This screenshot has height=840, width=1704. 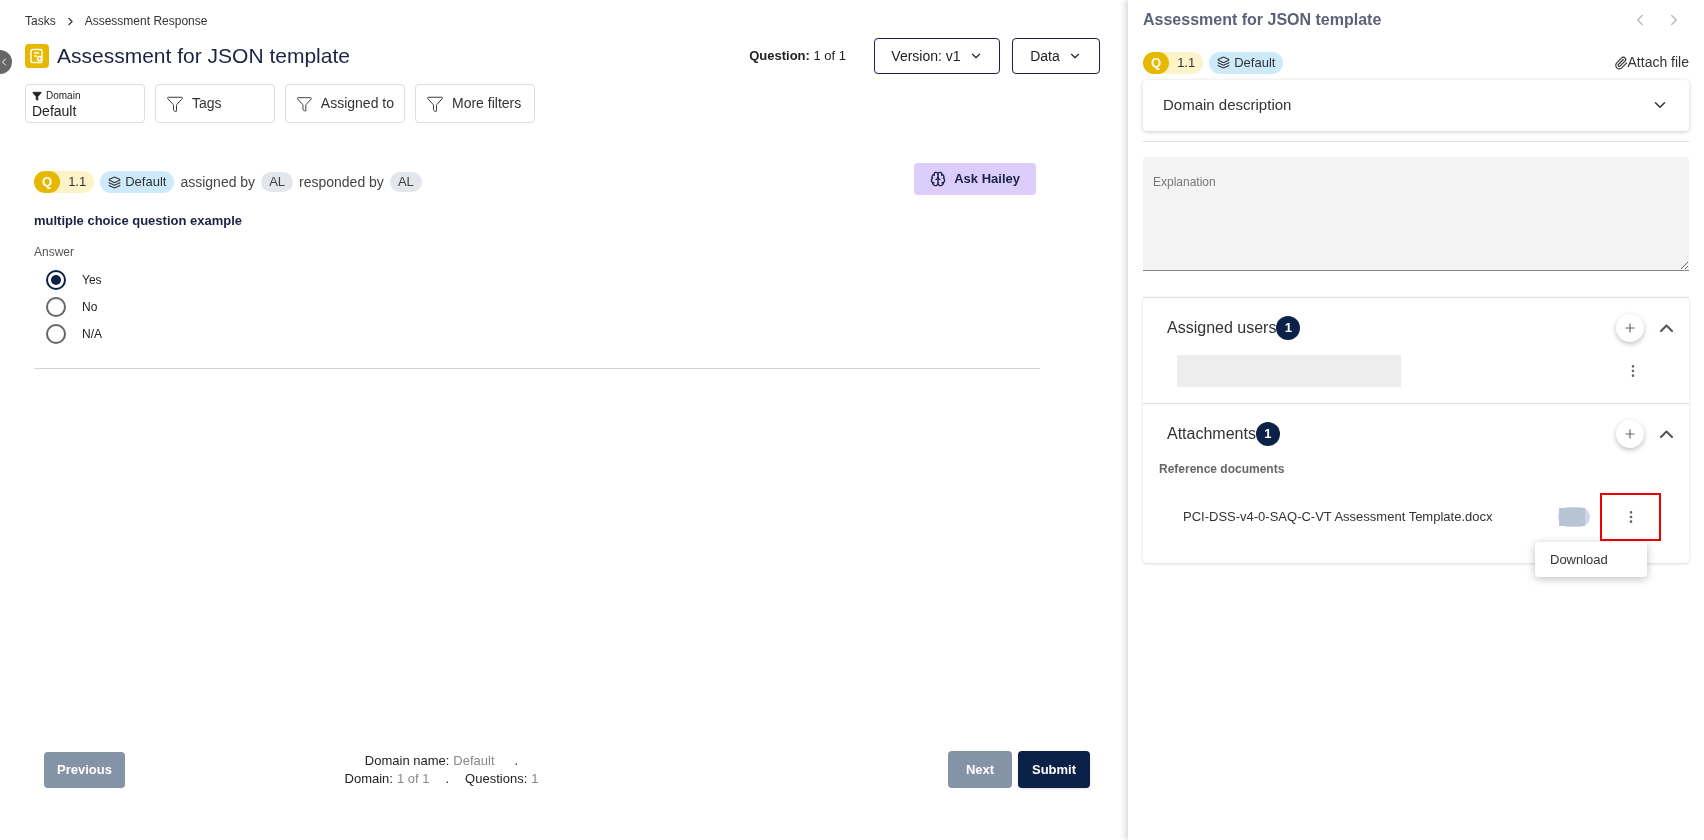 I want to click on option-label: Yes, so click(x=92, y=280).